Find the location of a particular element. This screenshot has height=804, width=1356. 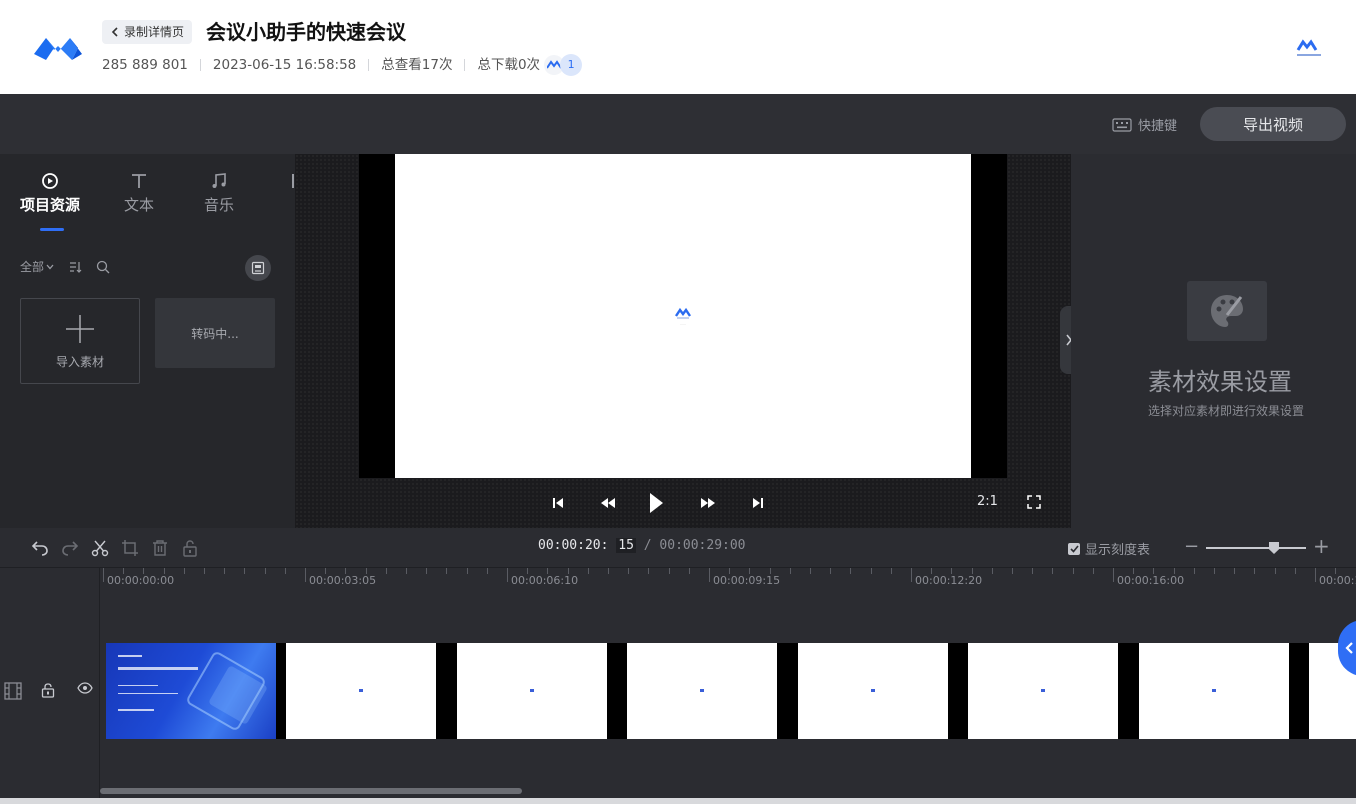

rewind-button is located at coordinates (608, 503).